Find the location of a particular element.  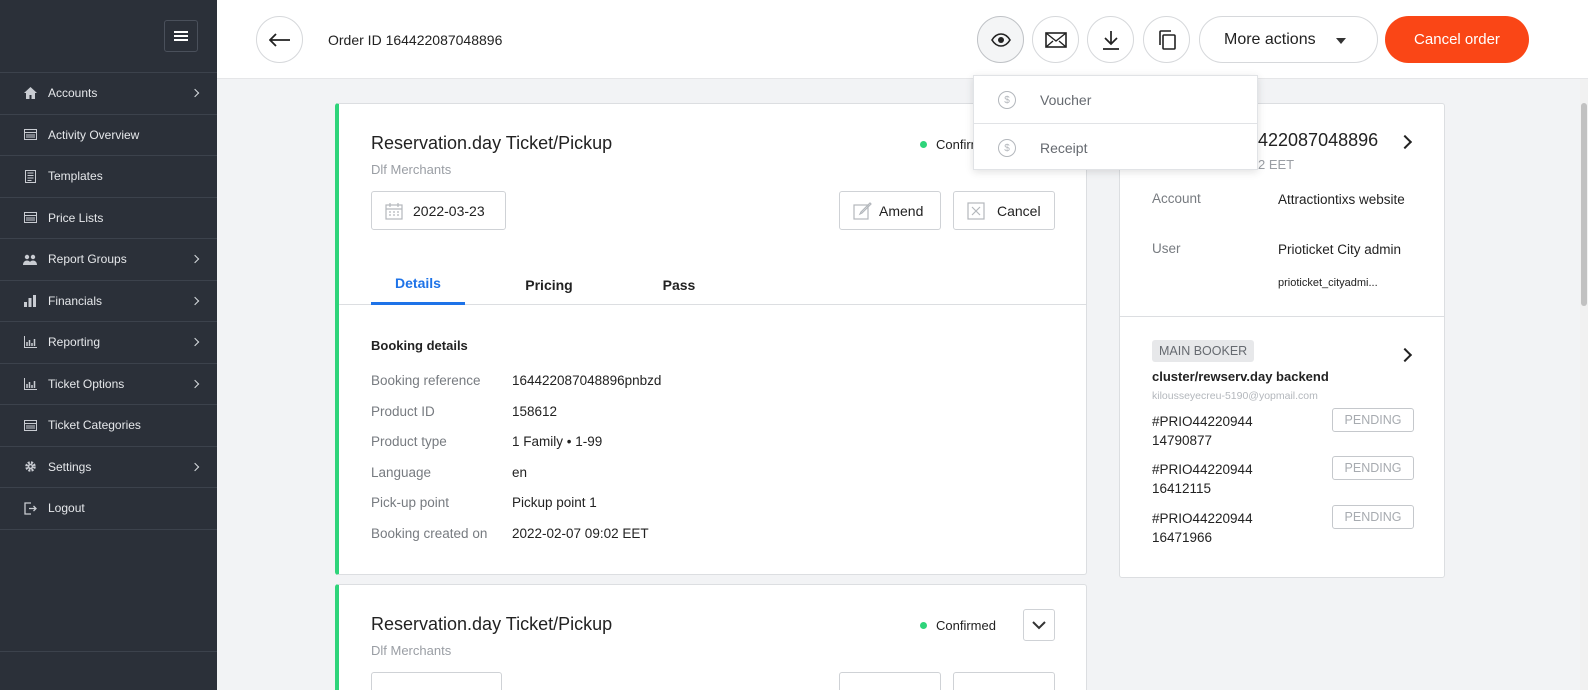

date-picker is located at coordinates (436, 681).